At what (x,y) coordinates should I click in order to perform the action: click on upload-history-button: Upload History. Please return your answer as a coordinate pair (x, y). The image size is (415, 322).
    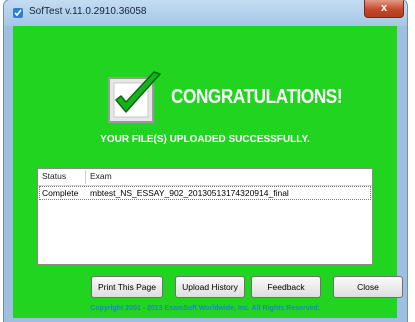
    Looking at the image, I should click on (210, 287).